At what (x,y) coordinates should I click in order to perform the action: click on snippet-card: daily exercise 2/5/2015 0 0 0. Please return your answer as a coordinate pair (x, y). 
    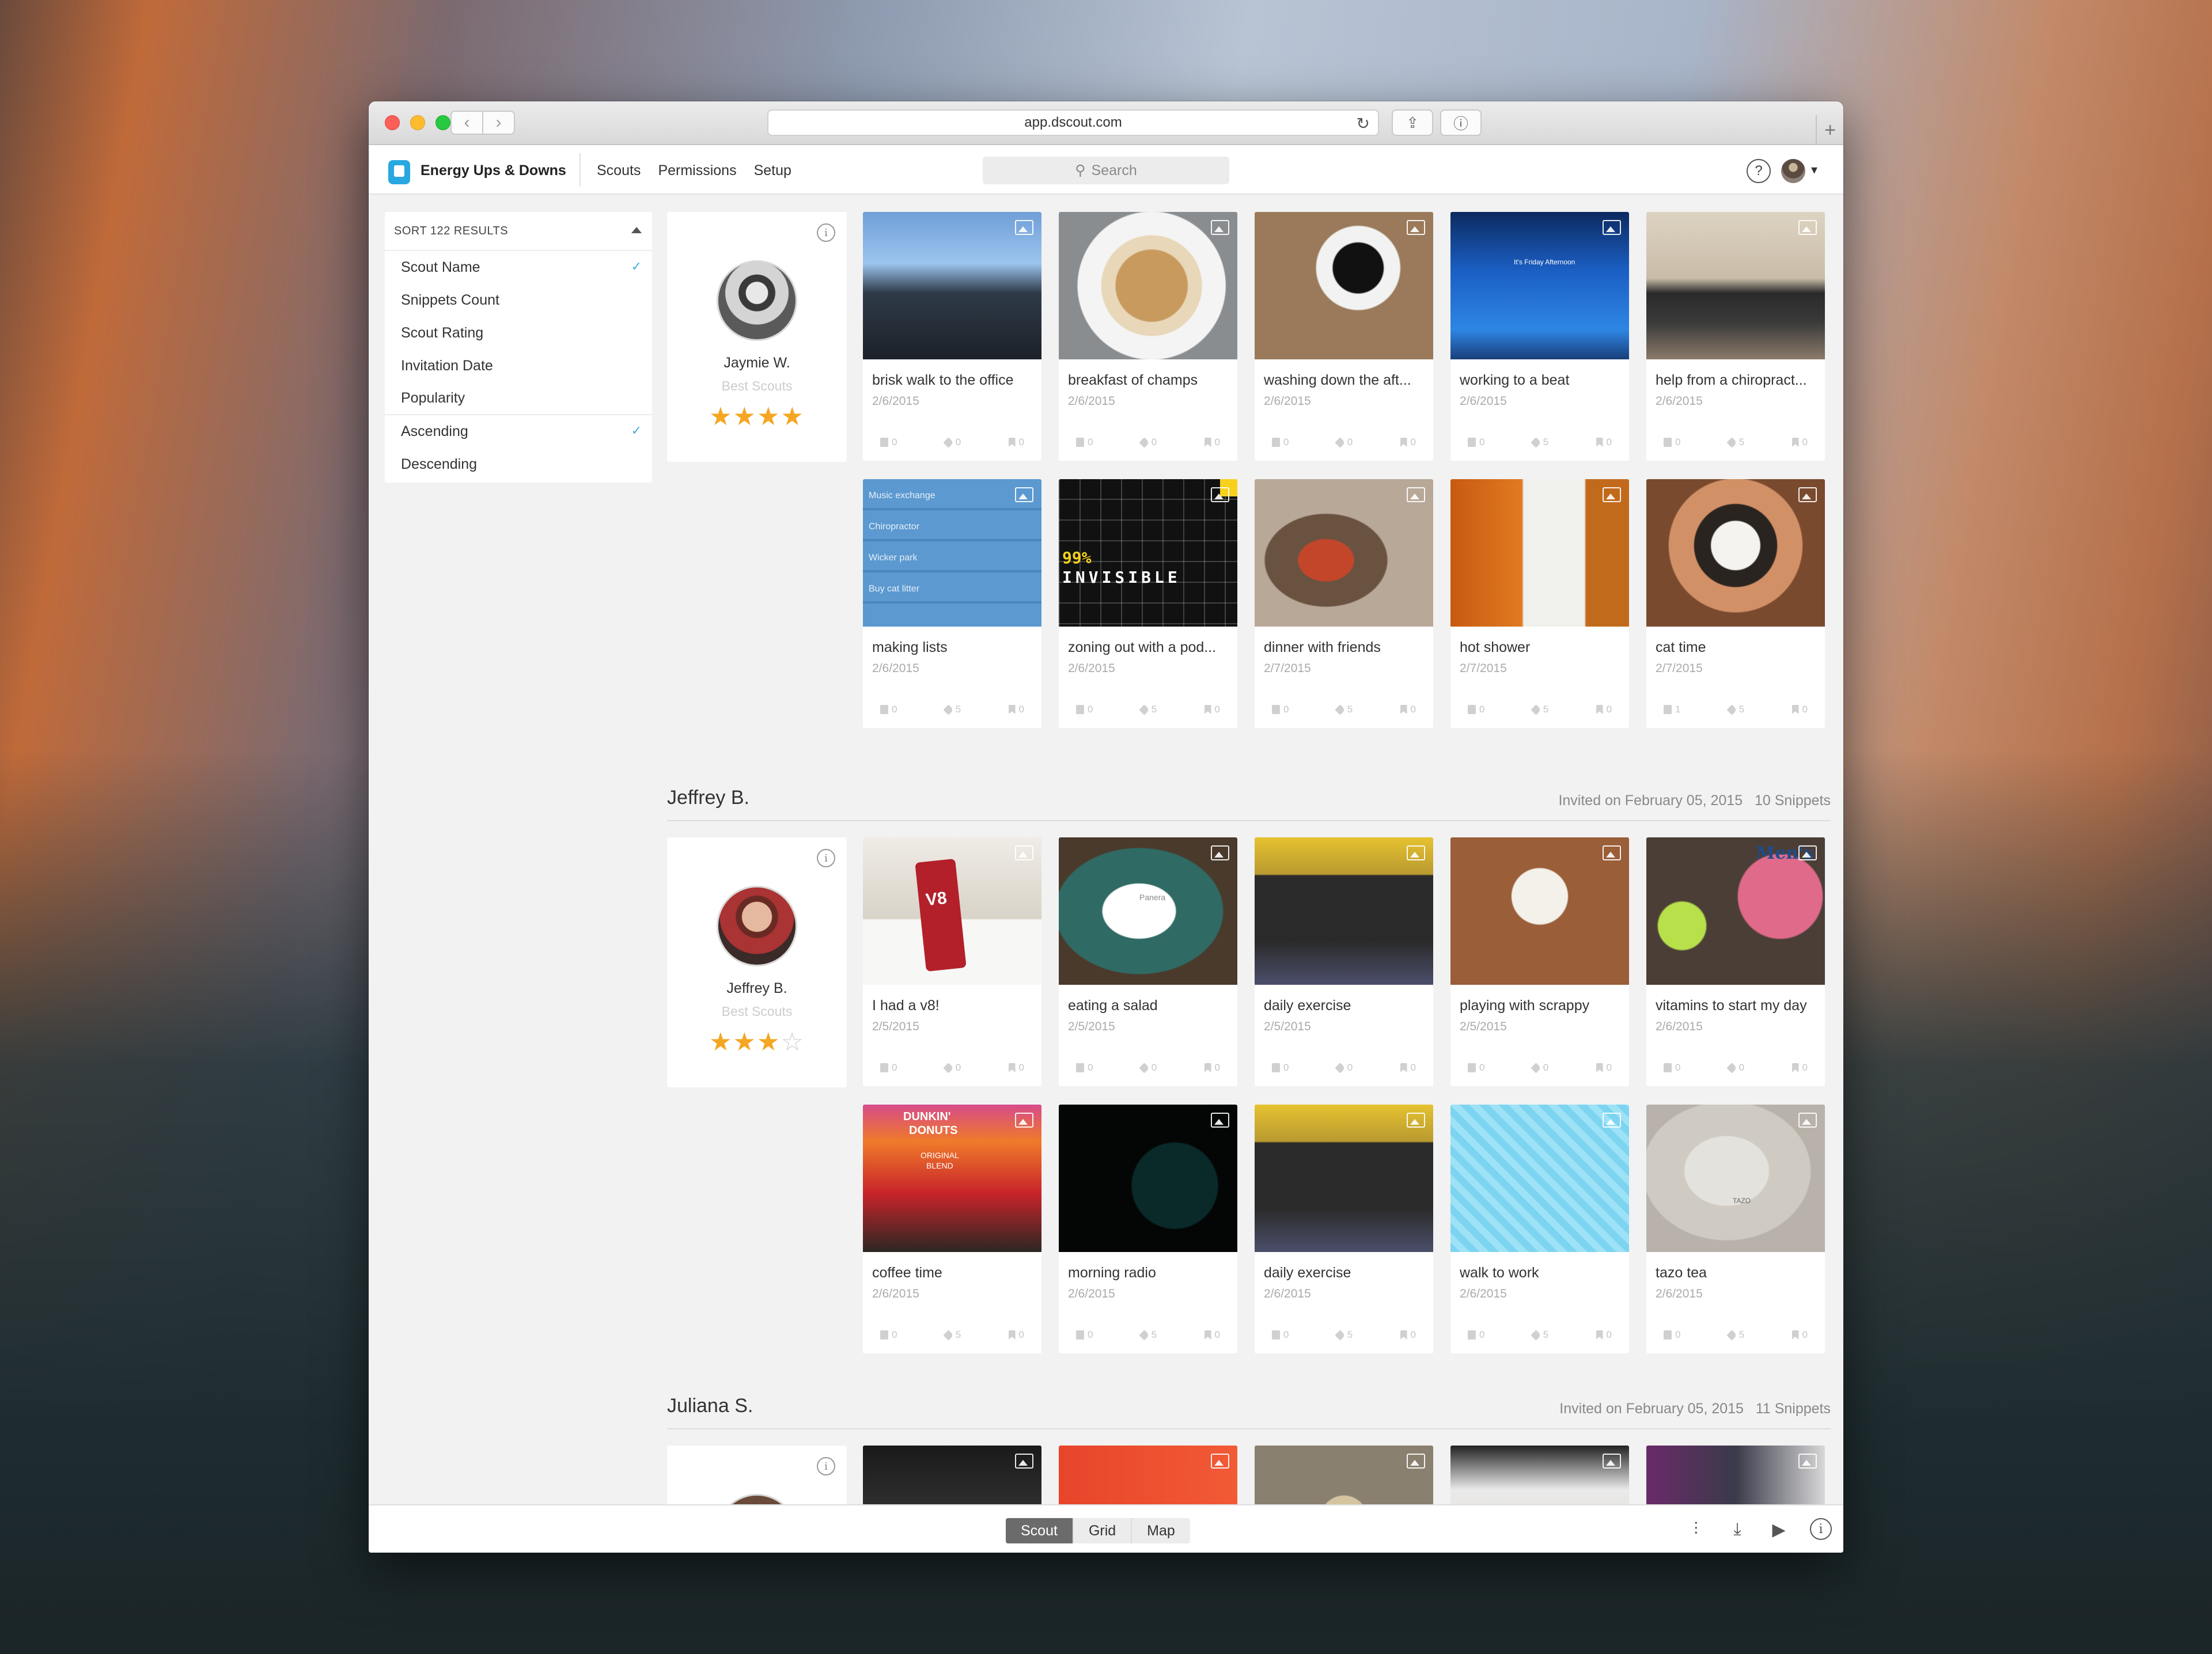
    Looking at the image, I should click on (1344, 961).